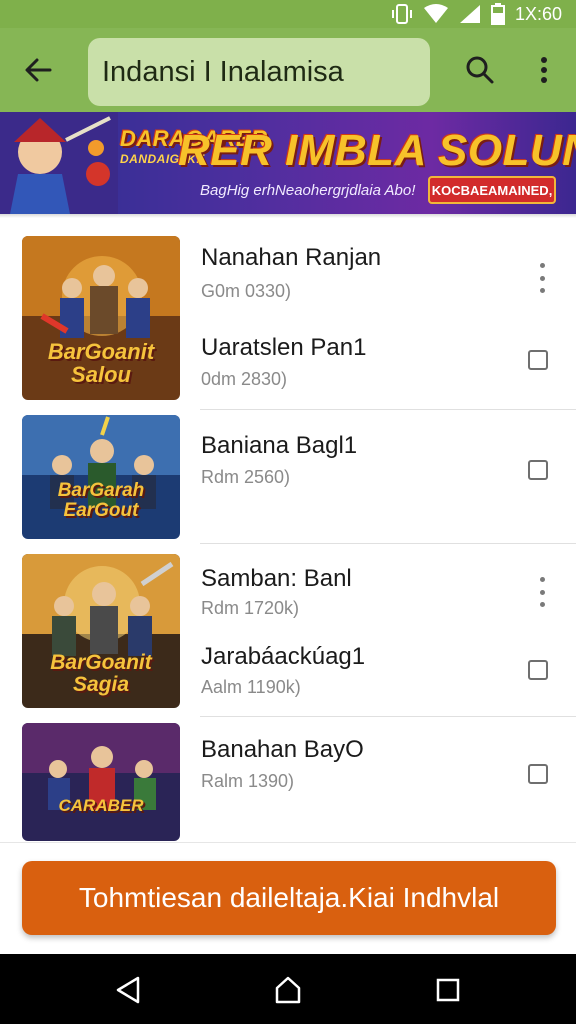 The image size is (576, 1024). Describe the element at coordinates (246, 477) in the screenshot. I see `item-subtitle: Rdm 2560)` at that location.